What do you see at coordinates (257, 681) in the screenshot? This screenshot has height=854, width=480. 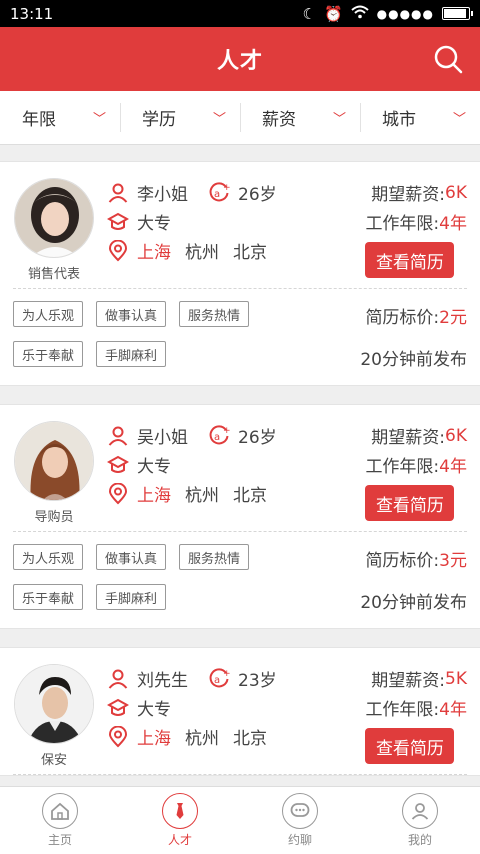 I see `candidate-age: 23岁` at bounding box center [257, 681].